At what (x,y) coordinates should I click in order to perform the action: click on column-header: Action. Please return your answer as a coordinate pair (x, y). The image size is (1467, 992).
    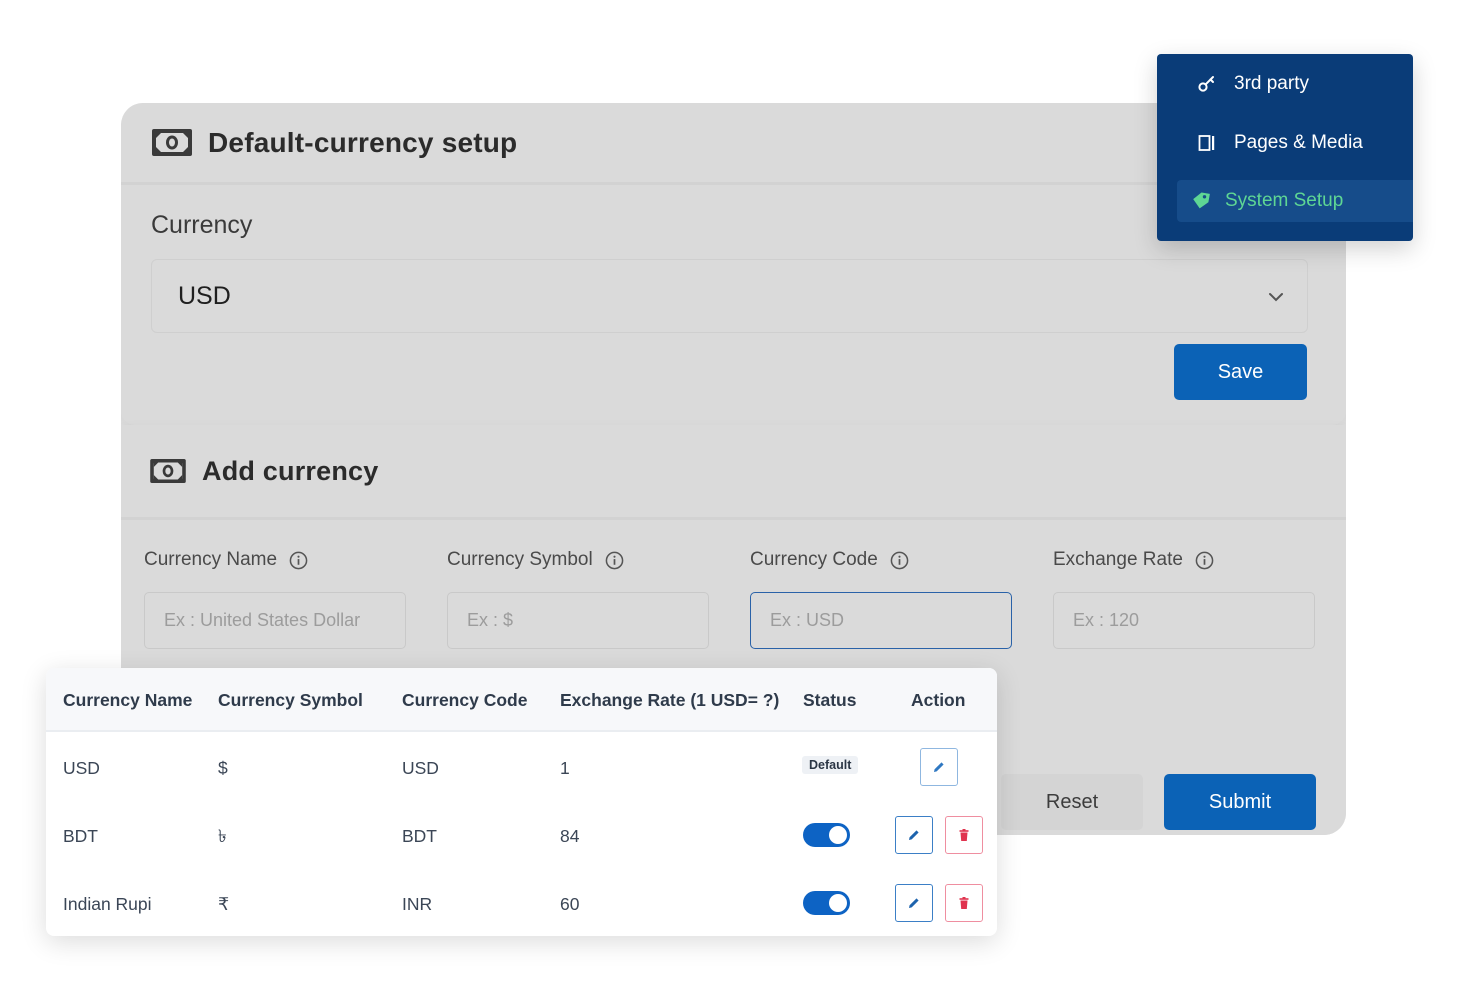
    Looking at the image, I should click on (938, 700).